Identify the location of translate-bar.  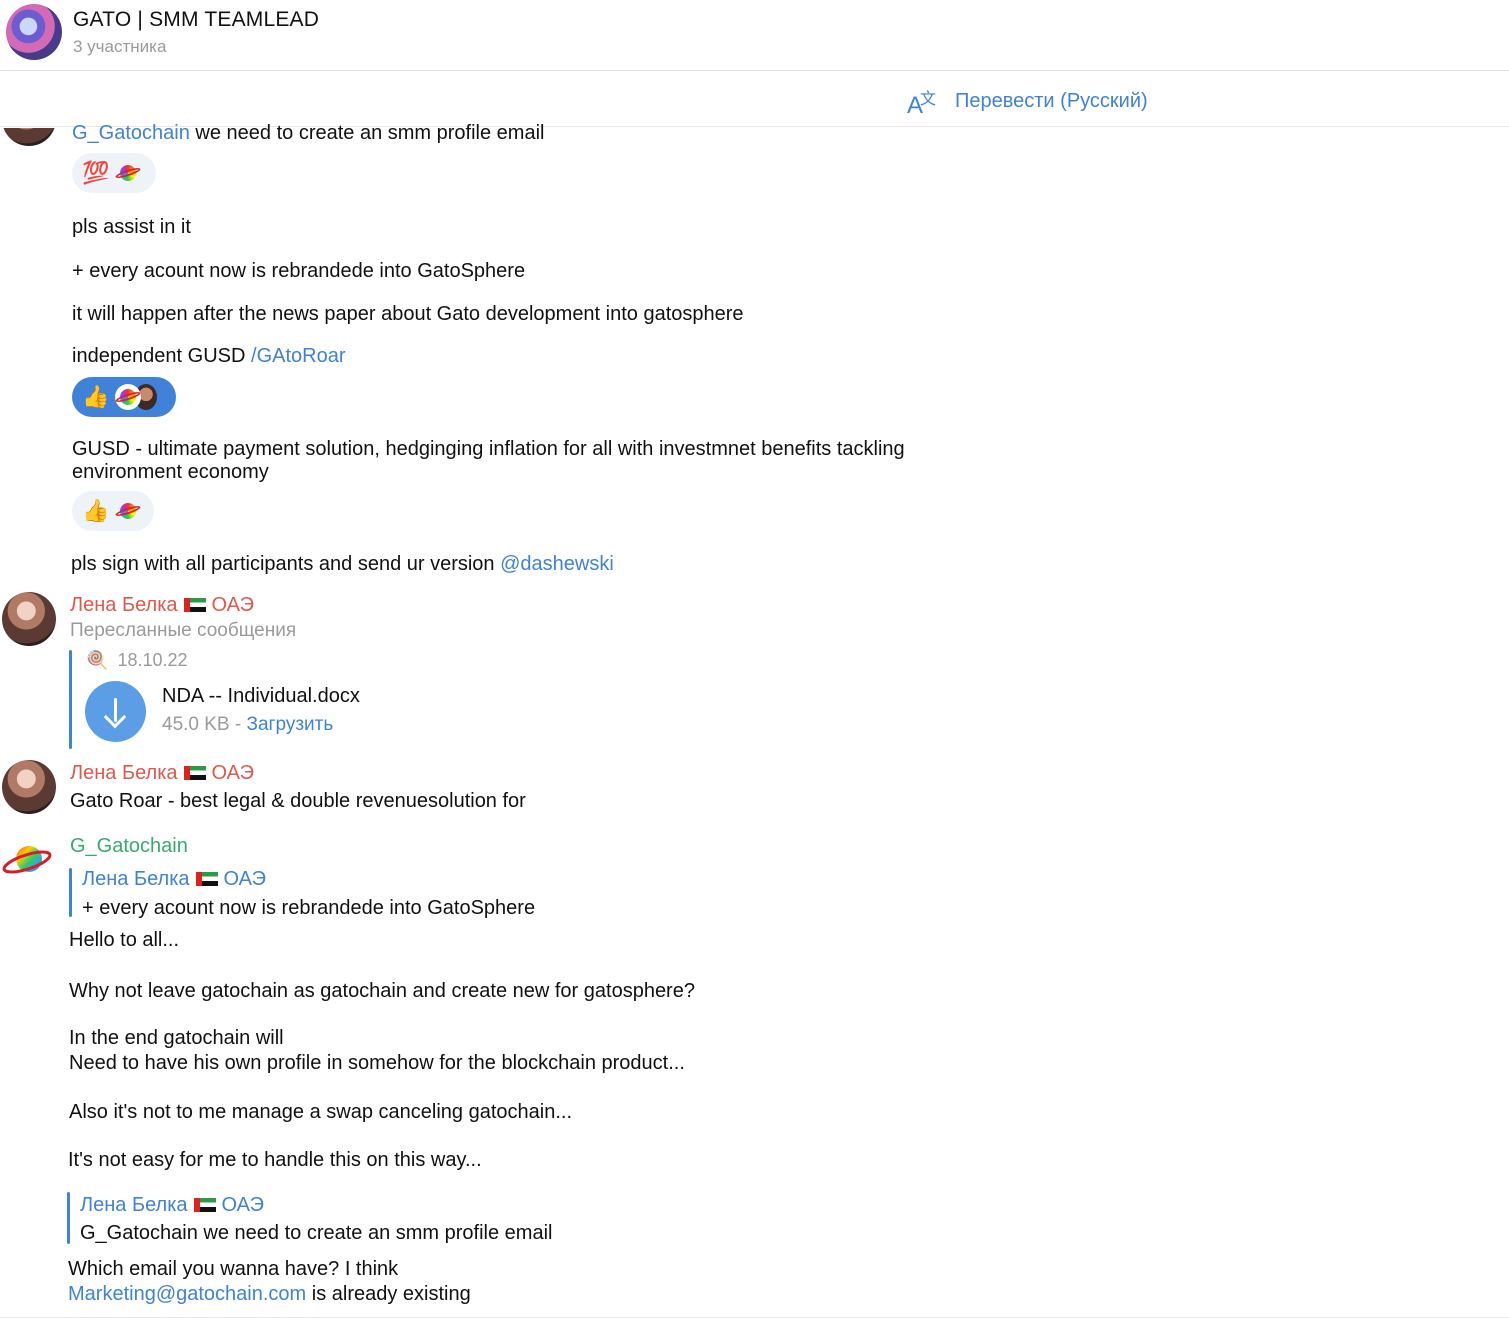
(754, 99).